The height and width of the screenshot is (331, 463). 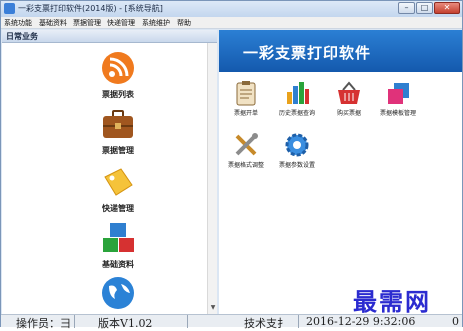 What do you see at coordinates (118, 124) in the screenshot?
I see `briefcase-icon` at bounding box center [118, 124].